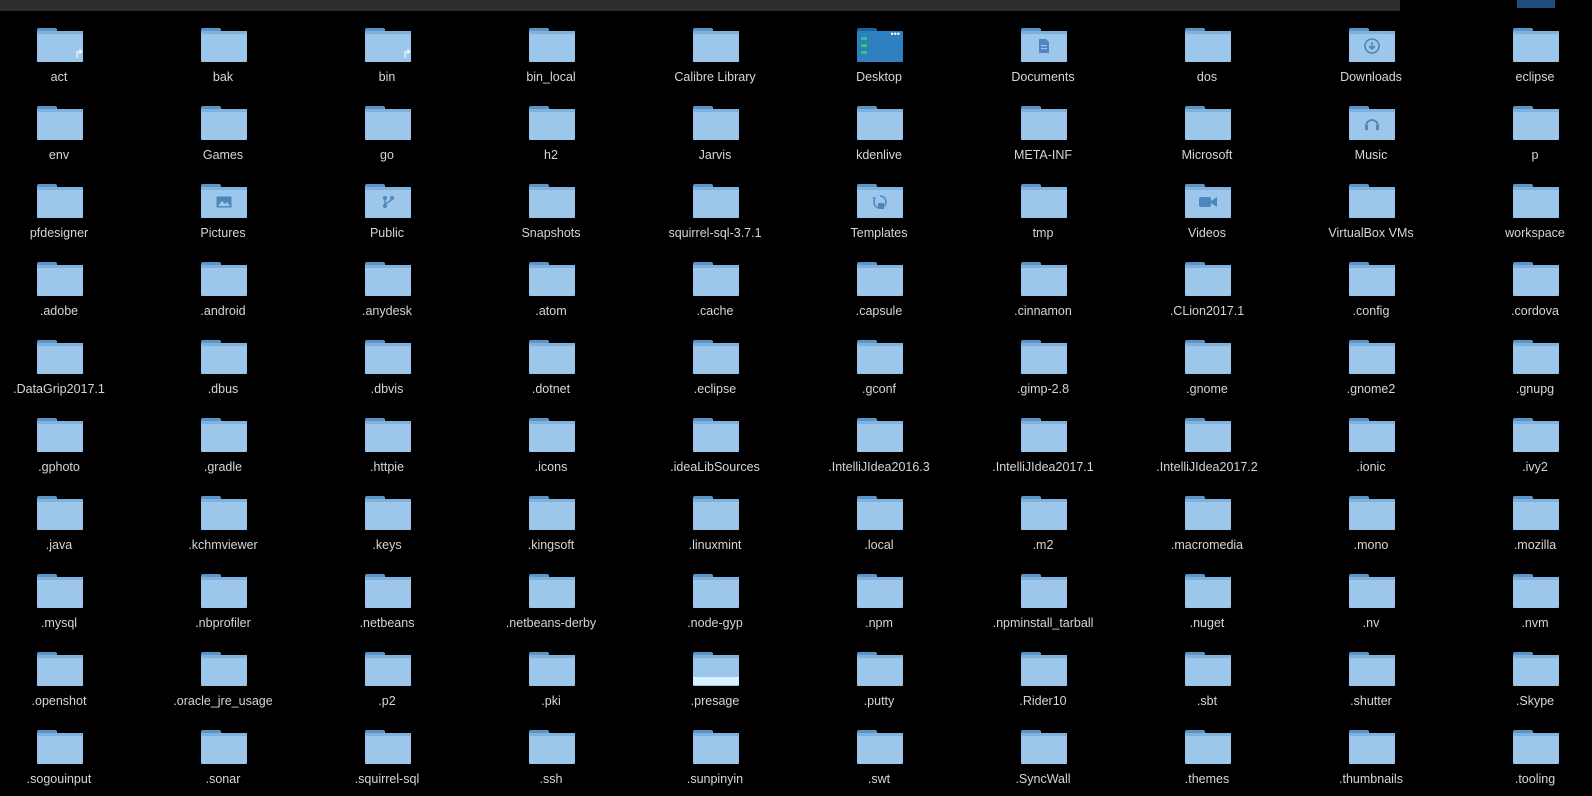 The height and width of the screenshot is (796, 1592). I want to click on folder-item: Microsoft, so click(1207, 134).